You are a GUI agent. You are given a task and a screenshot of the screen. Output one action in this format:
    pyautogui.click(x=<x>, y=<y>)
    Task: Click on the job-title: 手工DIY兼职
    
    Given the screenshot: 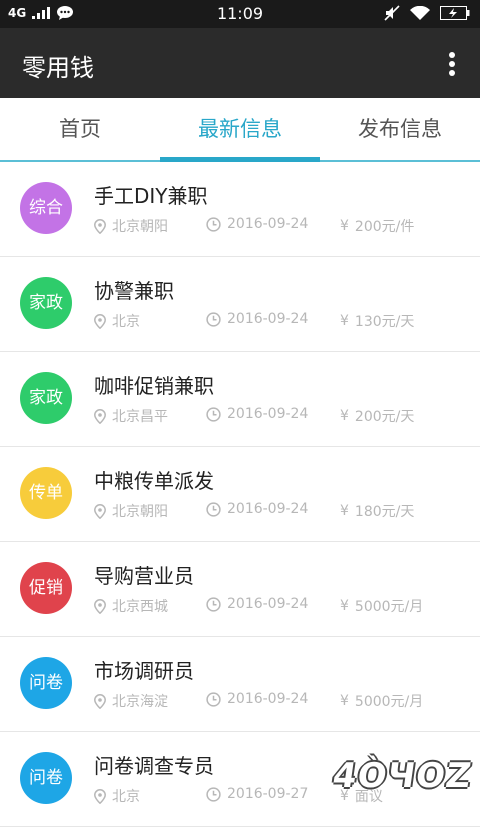 What is the action you would take?
    pyautogui.click(x=151, y=196)
    